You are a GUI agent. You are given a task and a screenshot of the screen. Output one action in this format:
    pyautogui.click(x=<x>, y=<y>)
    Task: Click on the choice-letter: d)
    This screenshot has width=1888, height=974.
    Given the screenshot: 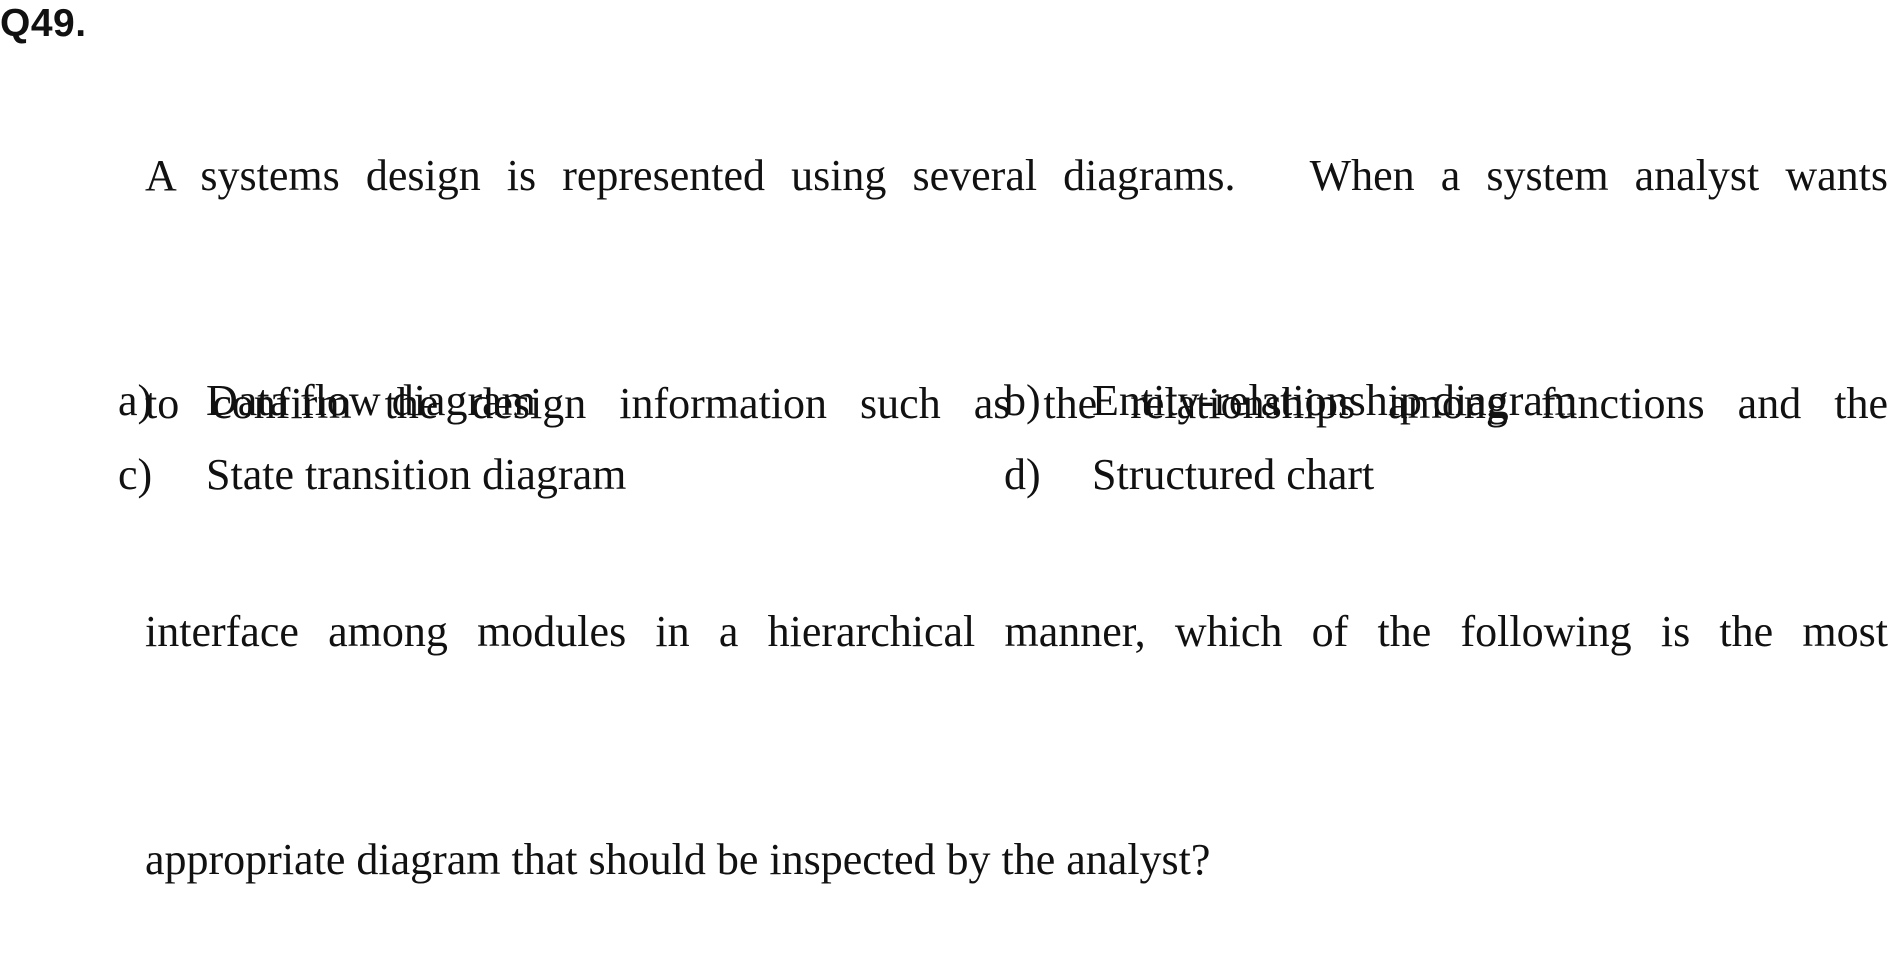 What is the action you would take?
    pyautogui.click(x=1022, y=474)
    